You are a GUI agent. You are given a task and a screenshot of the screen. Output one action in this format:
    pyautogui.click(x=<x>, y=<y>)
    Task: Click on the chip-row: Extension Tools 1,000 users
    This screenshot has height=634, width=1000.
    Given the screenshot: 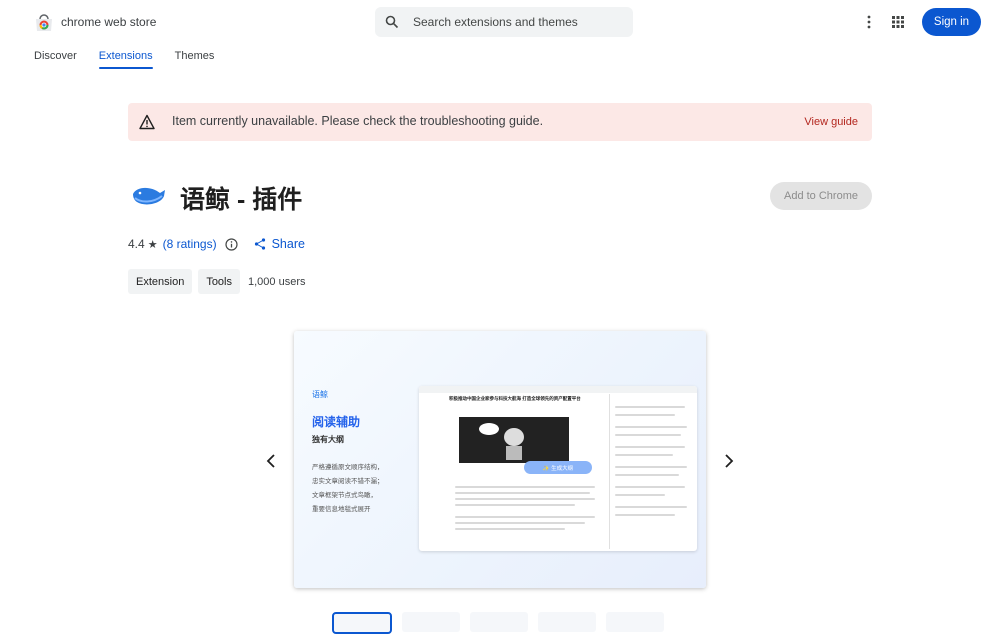 What is the action you would take?
    pyautogui.click(x=216, y=281)
    